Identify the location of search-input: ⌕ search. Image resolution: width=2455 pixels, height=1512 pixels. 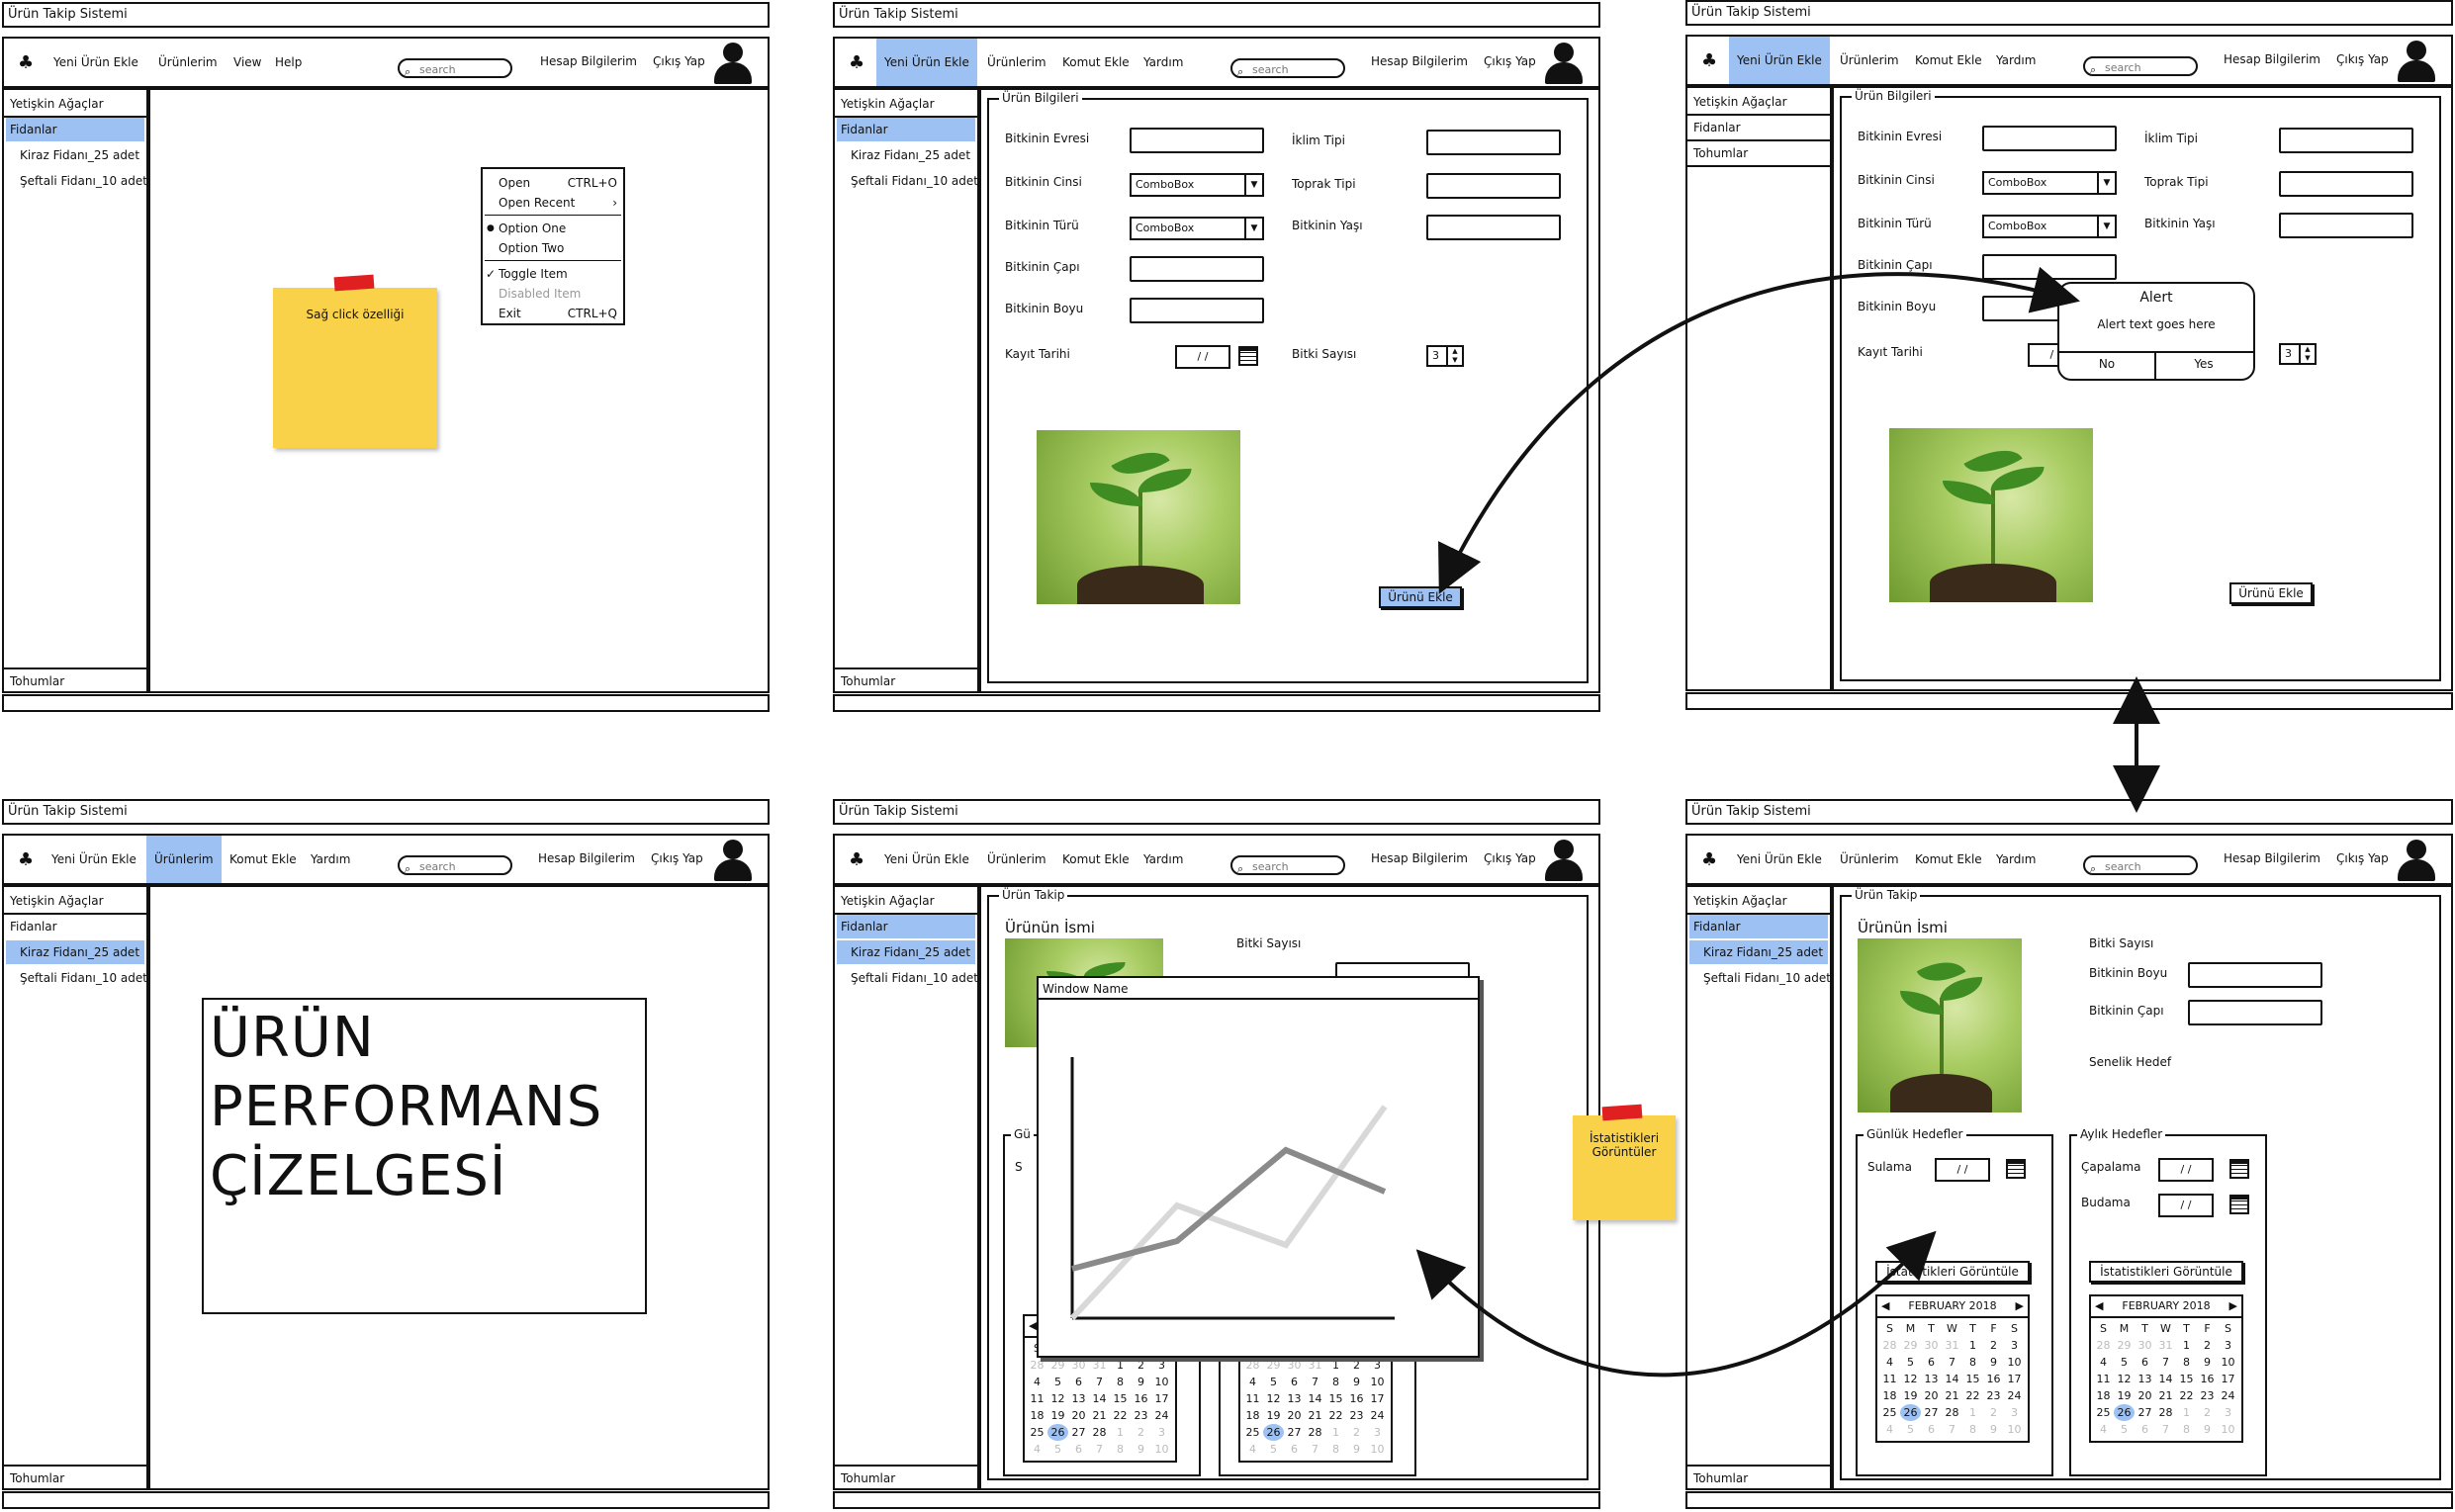
(2140, 66).